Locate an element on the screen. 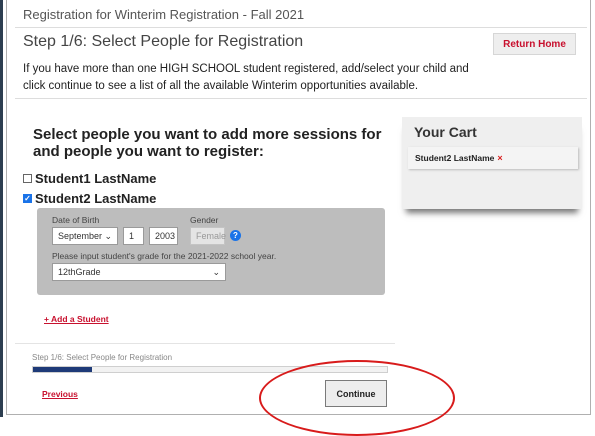 This screenshot has height=436, width=595. progress-fill is located at coordinates (63, 369).